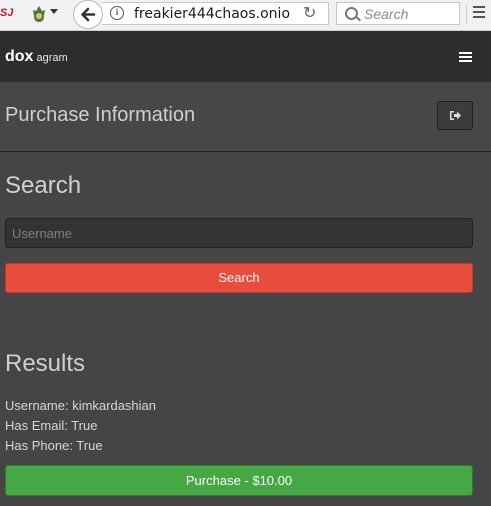  Describe the element at coordinates (43, 185) in the screenshot. I see `search-heading: Search` at that location.